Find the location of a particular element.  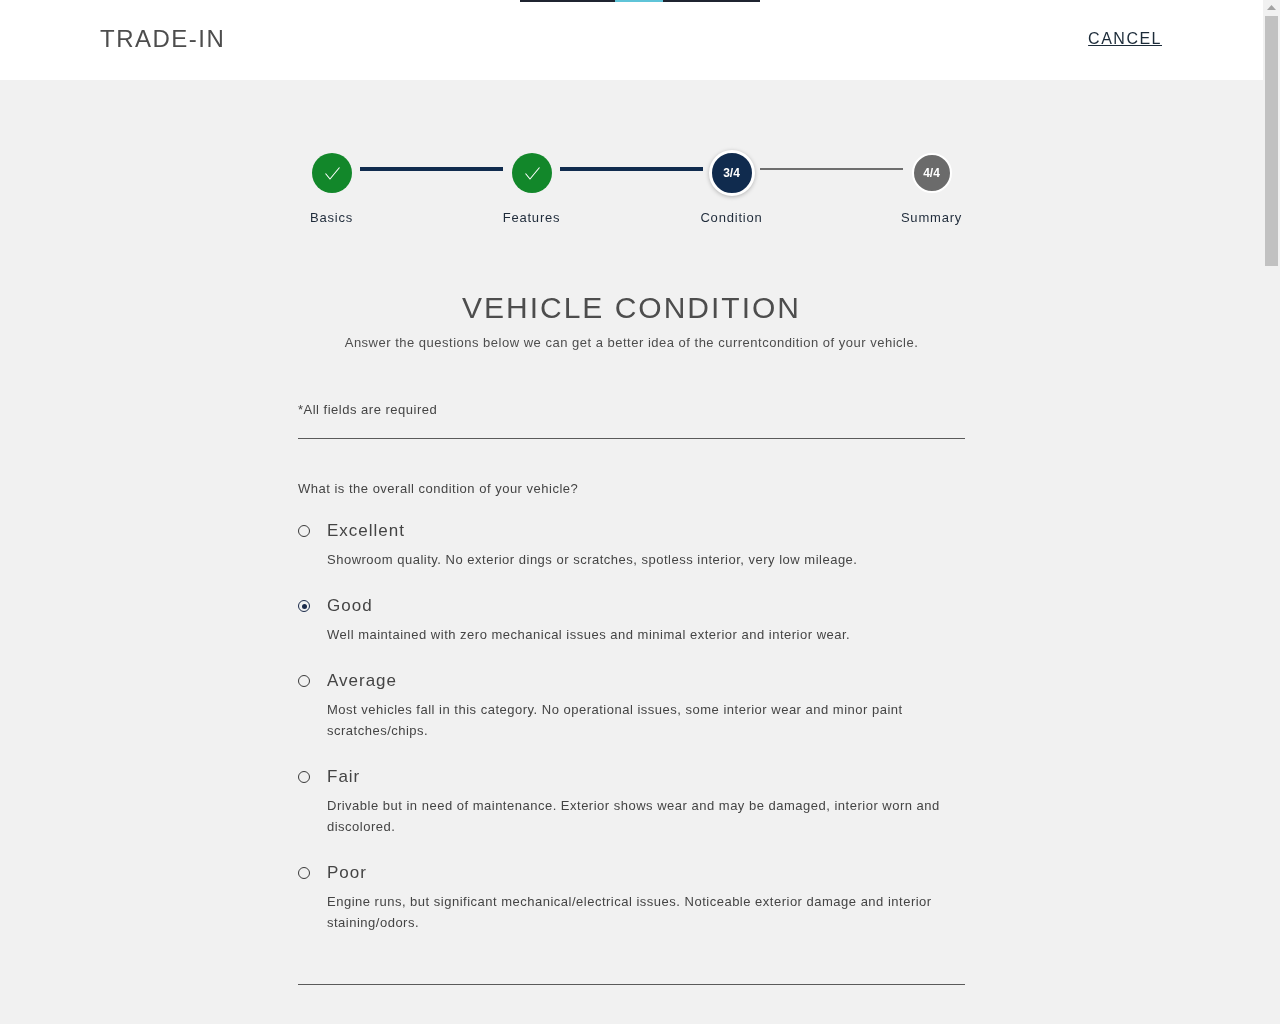

option-label: Excellent is located at coordinates (366, 531).